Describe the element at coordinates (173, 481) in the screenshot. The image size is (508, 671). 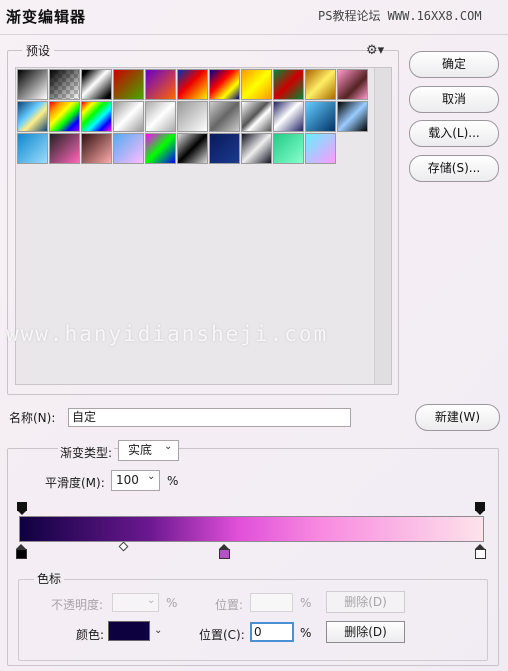
I see `smoothness-unit: %` at that location.